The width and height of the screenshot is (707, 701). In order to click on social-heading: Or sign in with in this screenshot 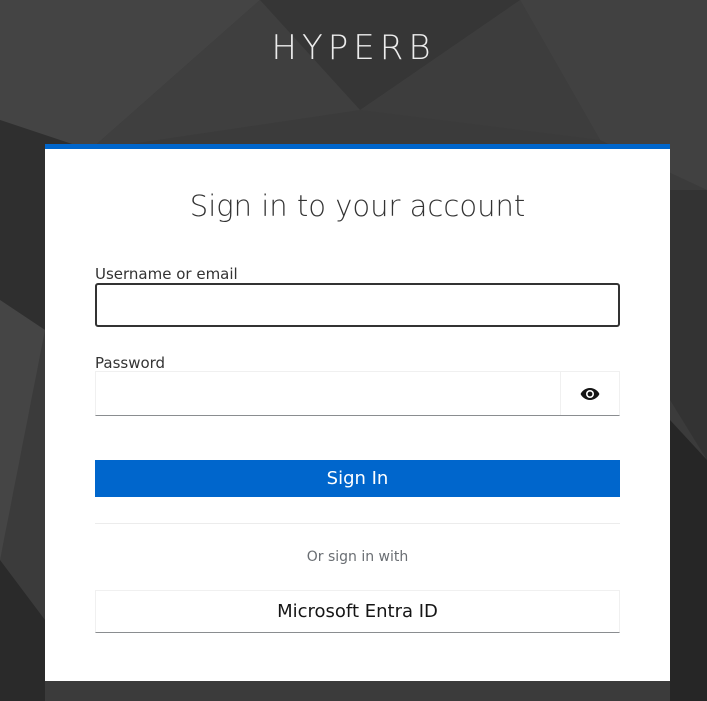, I will do `click(357, 557)`.